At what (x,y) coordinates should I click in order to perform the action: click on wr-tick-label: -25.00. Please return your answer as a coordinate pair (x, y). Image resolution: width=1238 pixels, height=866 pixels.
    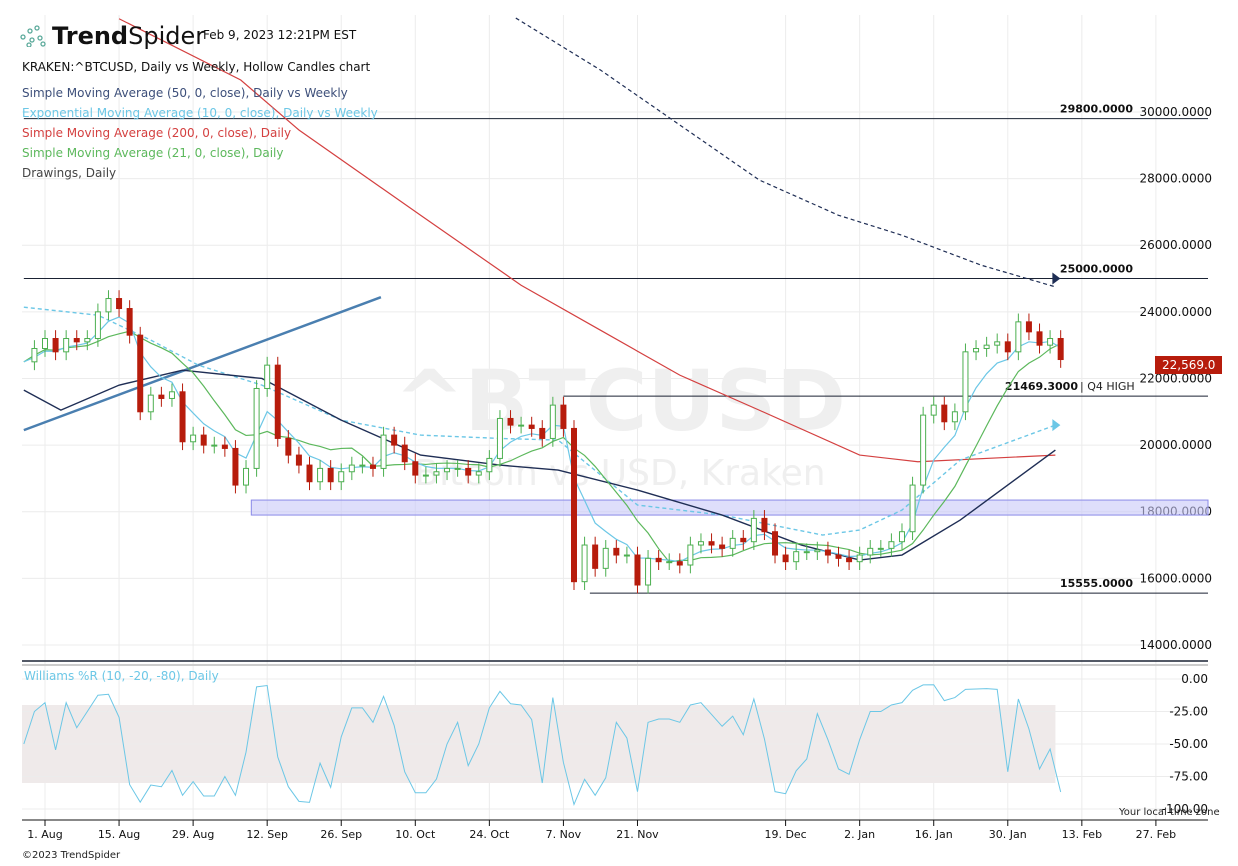
    Looking at the image, I should click on (1188, 712).